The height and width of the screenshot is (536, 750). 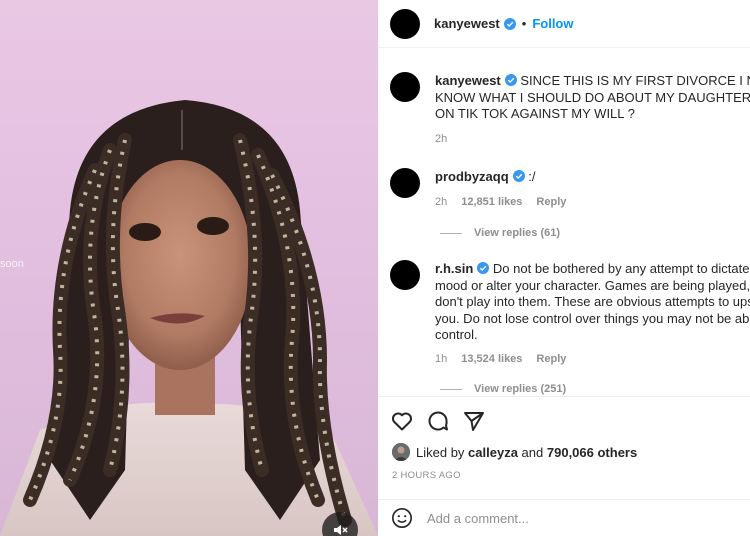 I want to click on emoji-smile-icon, so click(x=402, y=518).